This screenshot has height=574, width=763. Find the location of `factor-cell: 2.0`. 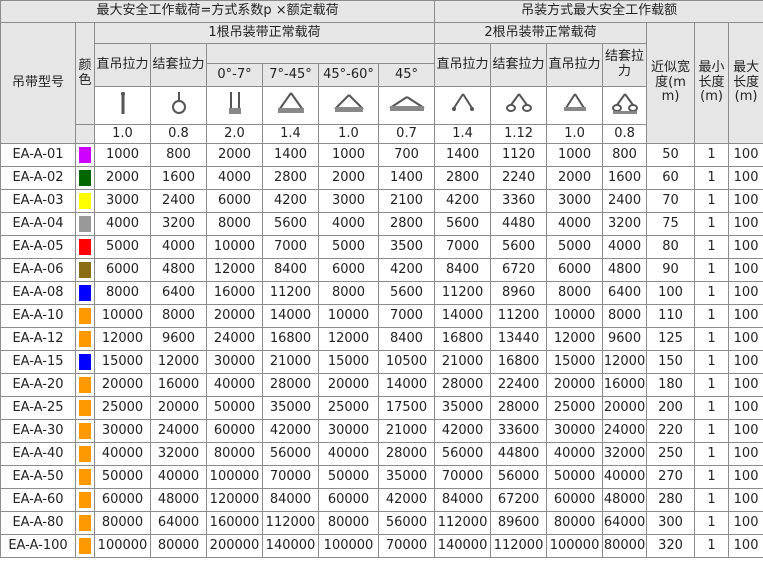

factor-cell: 2.0 is located at coordinates (234, 134).